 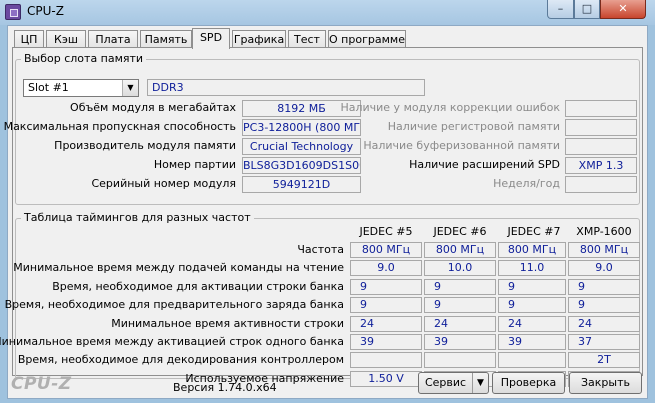 I want to click on memory-type-field: DDR3, so click(x=286, y=87).